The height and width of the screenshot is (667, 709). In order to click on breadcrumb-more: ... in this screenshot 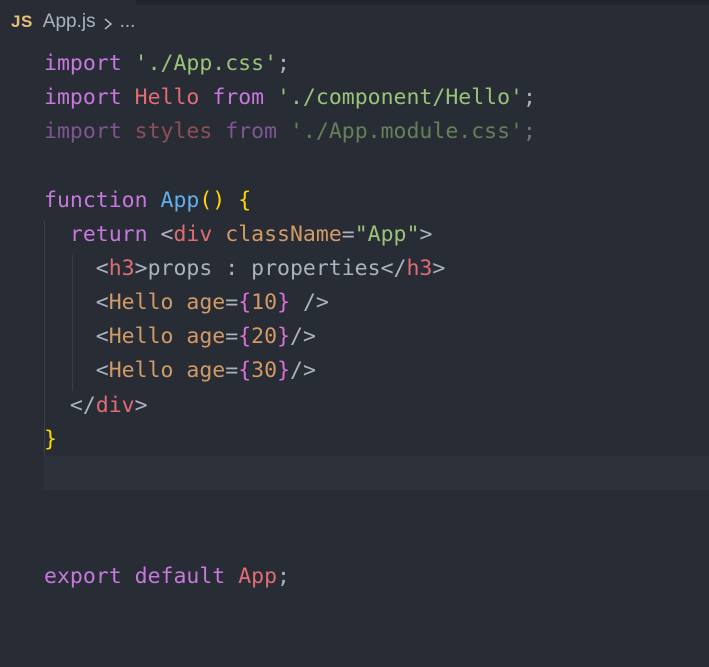, I will do `click(128, 22)`.